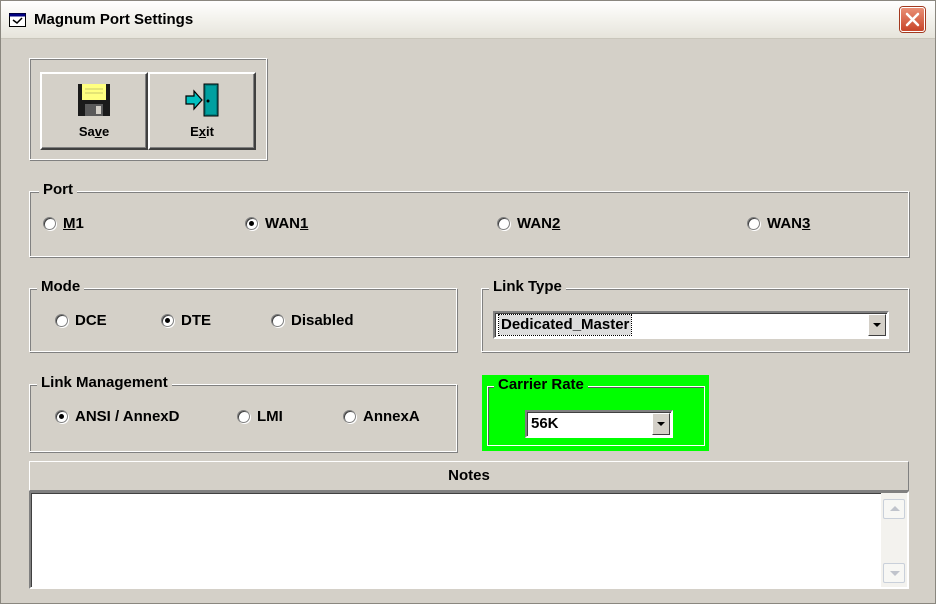  What do you see at coordinates (391, 416) in the screenshot?
I see `link-mgmt-radio-label: AnnexA` at bounding box center [391, 416].